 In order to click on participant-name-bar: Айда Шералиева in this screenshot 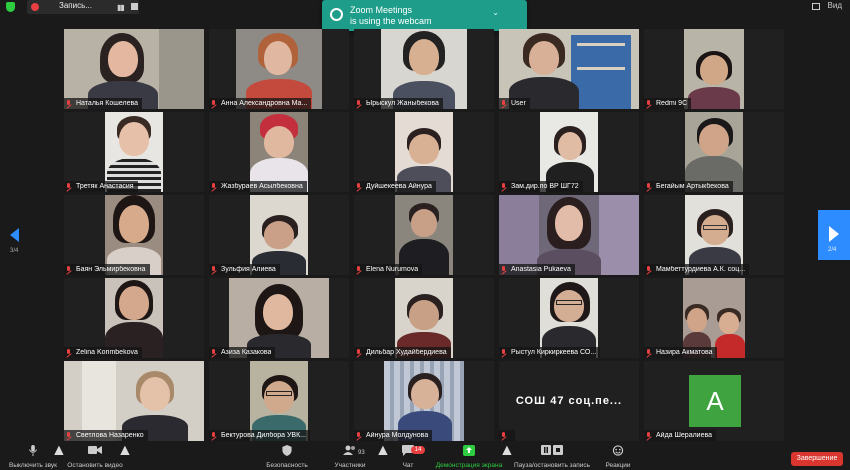, I will do `click(680, 435)`.